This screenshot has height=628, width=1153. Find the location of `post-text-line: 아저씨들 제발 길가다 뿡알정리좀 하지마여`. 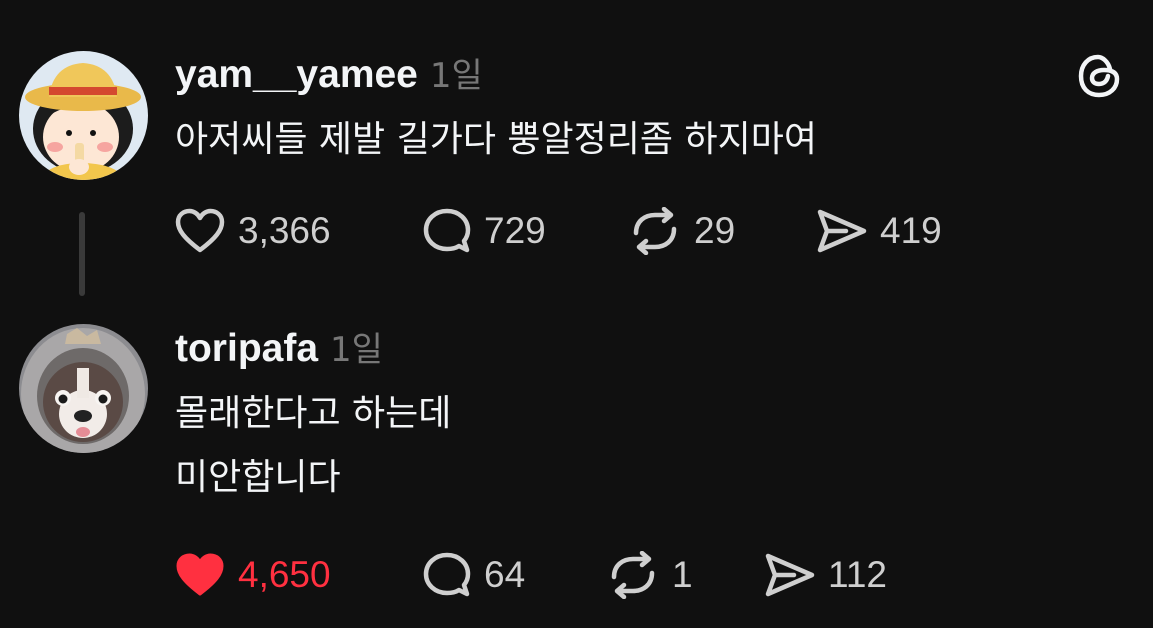

post-text-line: 아저씨들 제발 길가다 뿡알정리좀 하지마여 is located at coordinates (496, 139).